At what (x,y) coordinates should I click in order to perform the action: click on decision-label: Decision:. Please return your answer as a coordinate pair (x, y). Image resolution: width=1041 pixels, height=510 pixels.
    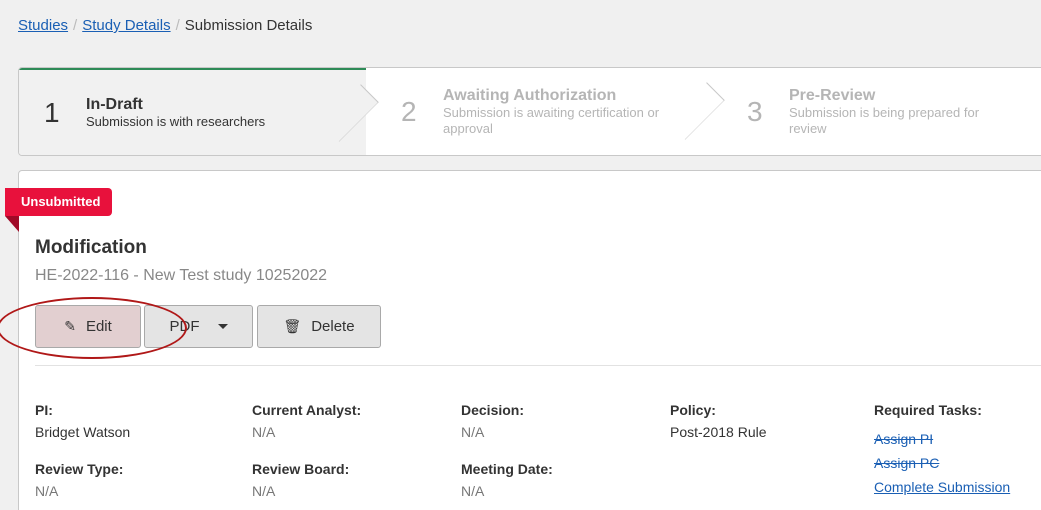
    Looking at the image, I should click on (493, 410).